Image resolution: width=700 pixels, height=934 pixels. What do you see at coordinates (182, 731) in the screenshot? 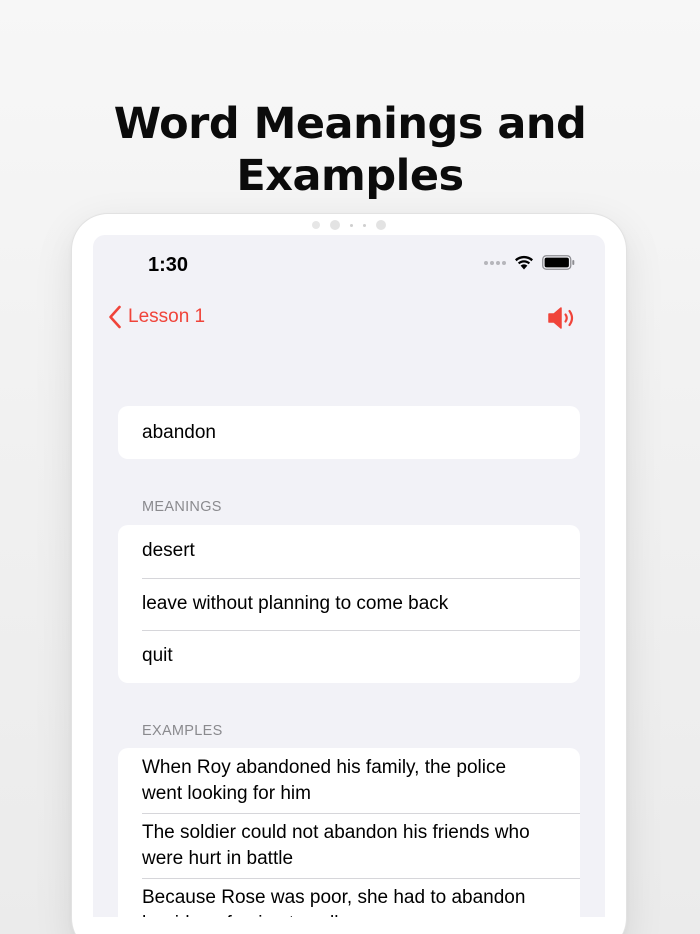
I see `examples-header: EXAMPLES` at bounding box center [182, 731].